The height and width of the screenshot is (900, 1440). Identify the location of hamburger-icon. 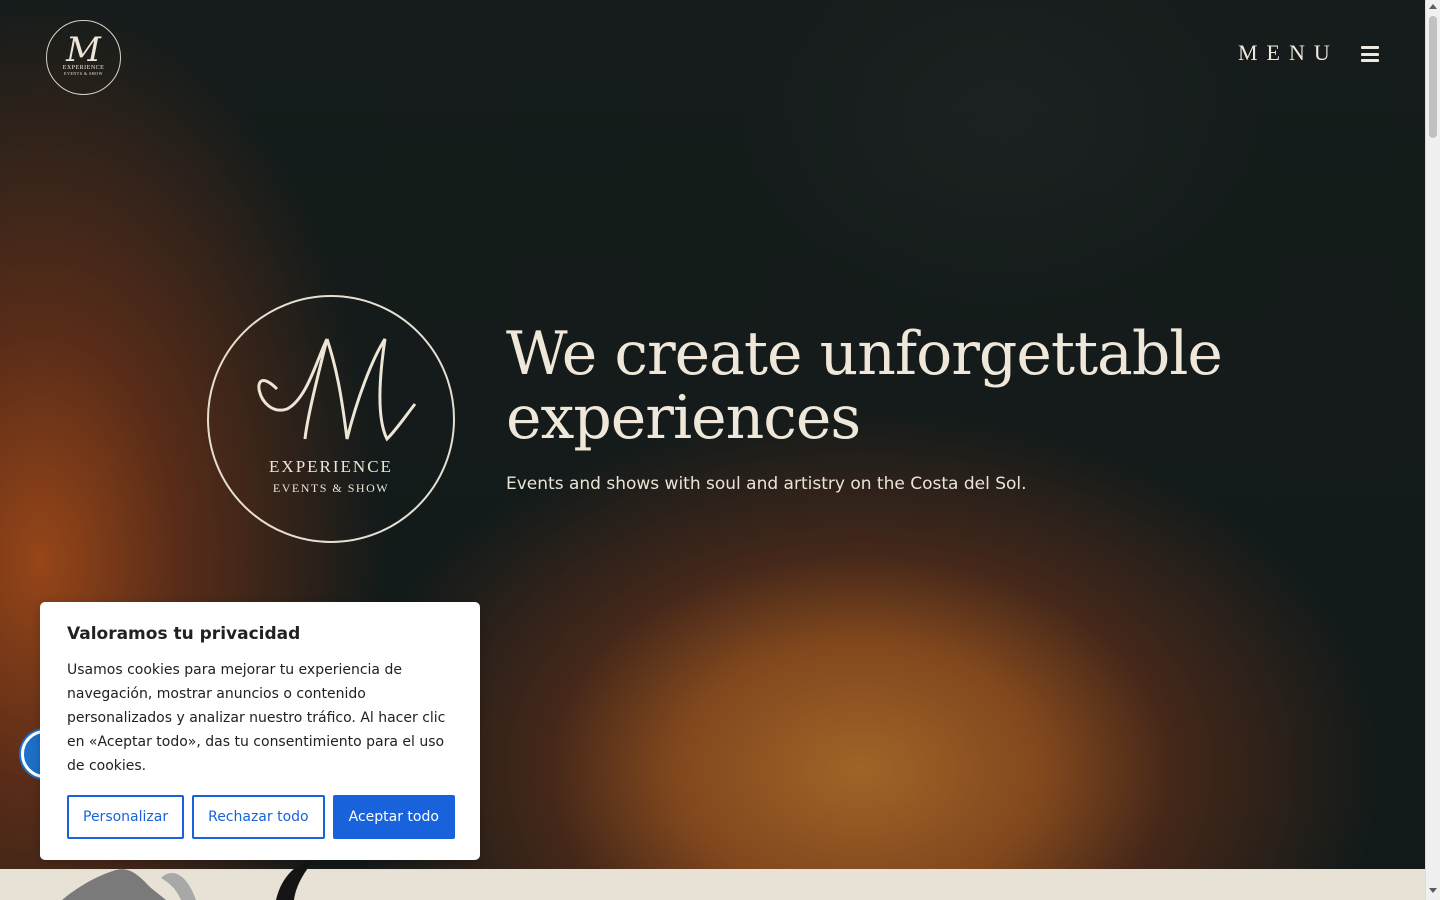
(1370, 54).